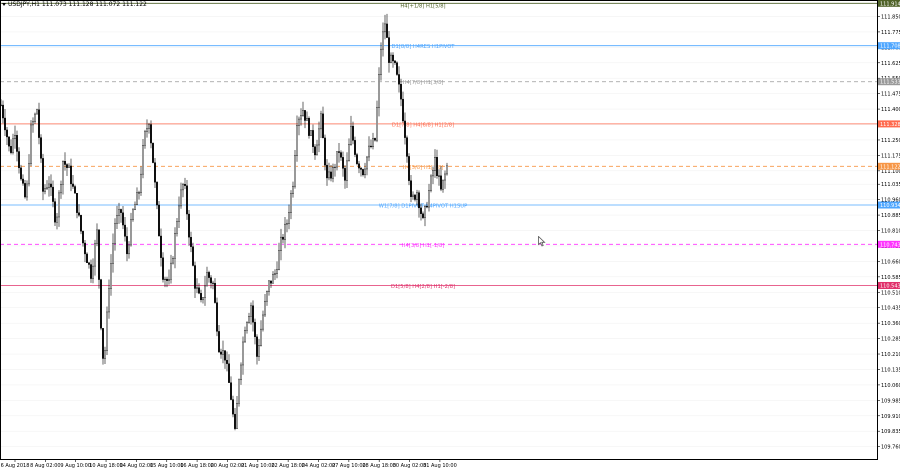 The height and width of the screenshot is (470, 900). Describe the element at coordinates (890, 17) in the screenshot. I see `y-tick-label: 111.850` at that location.